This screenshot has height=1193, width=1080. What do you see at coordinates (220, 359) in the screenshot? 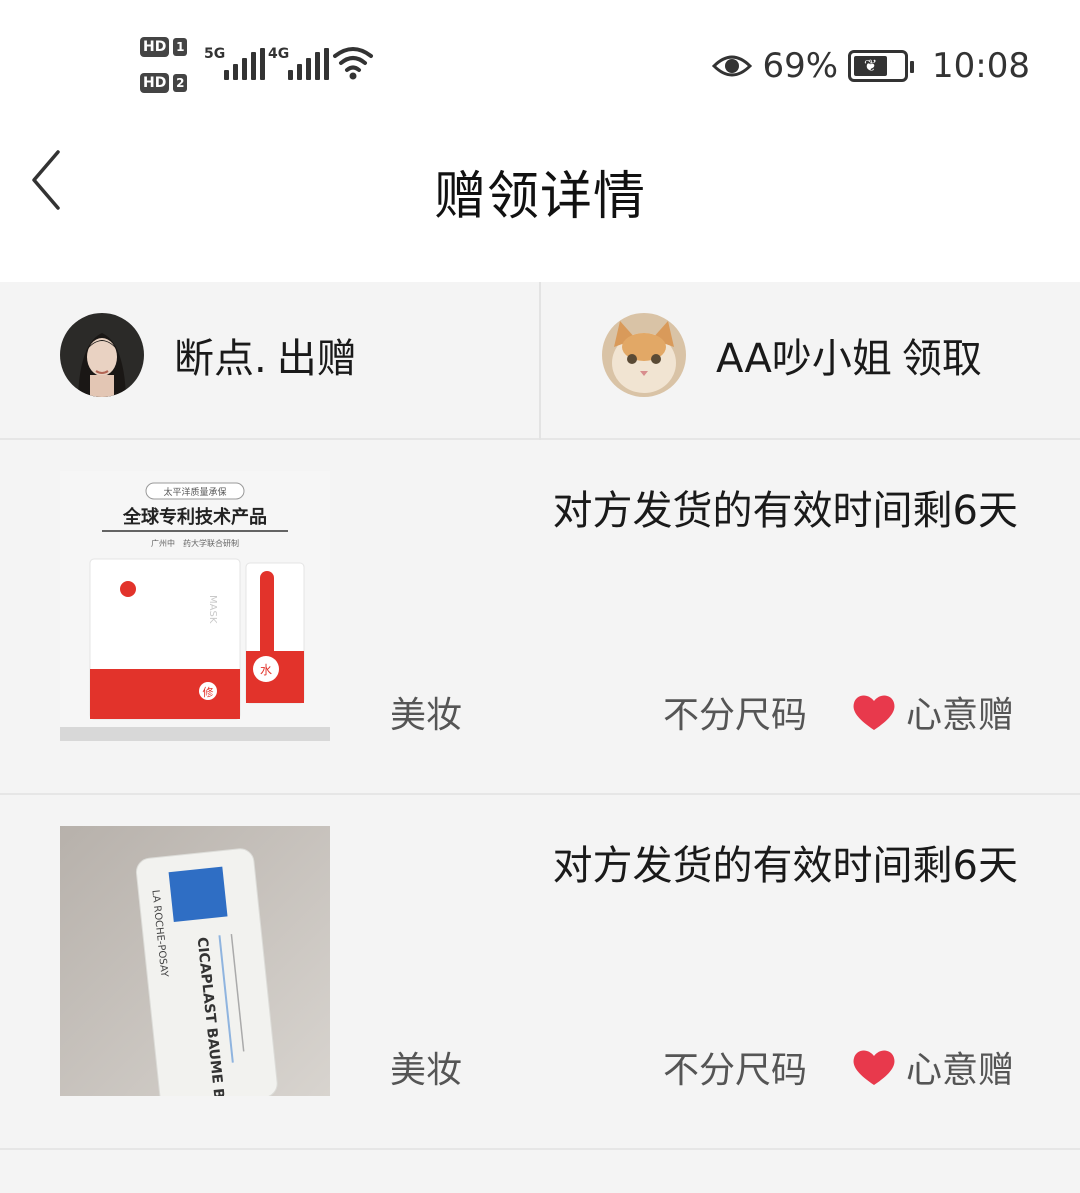
I see `giver-name: 断点.` at bounding box center [220, 359].